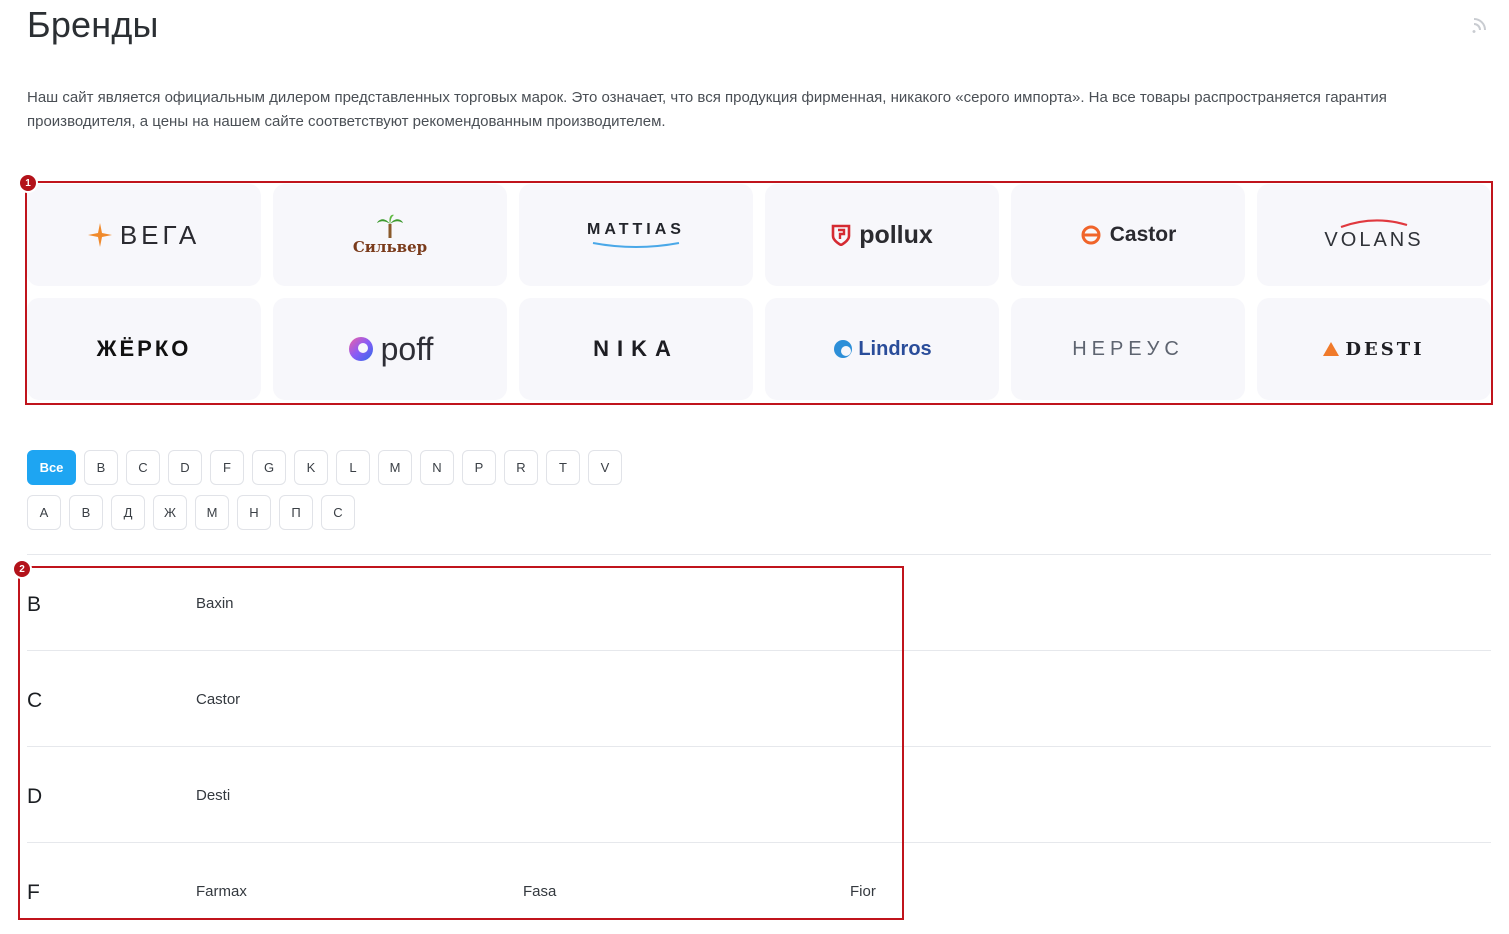 Image resolution: width=1509 pixels, height=934 pixels. What do you see at coordinates (143, 467) in the screenshot?
I see `filter-letter-c: C` at bounding box center [143, 467].